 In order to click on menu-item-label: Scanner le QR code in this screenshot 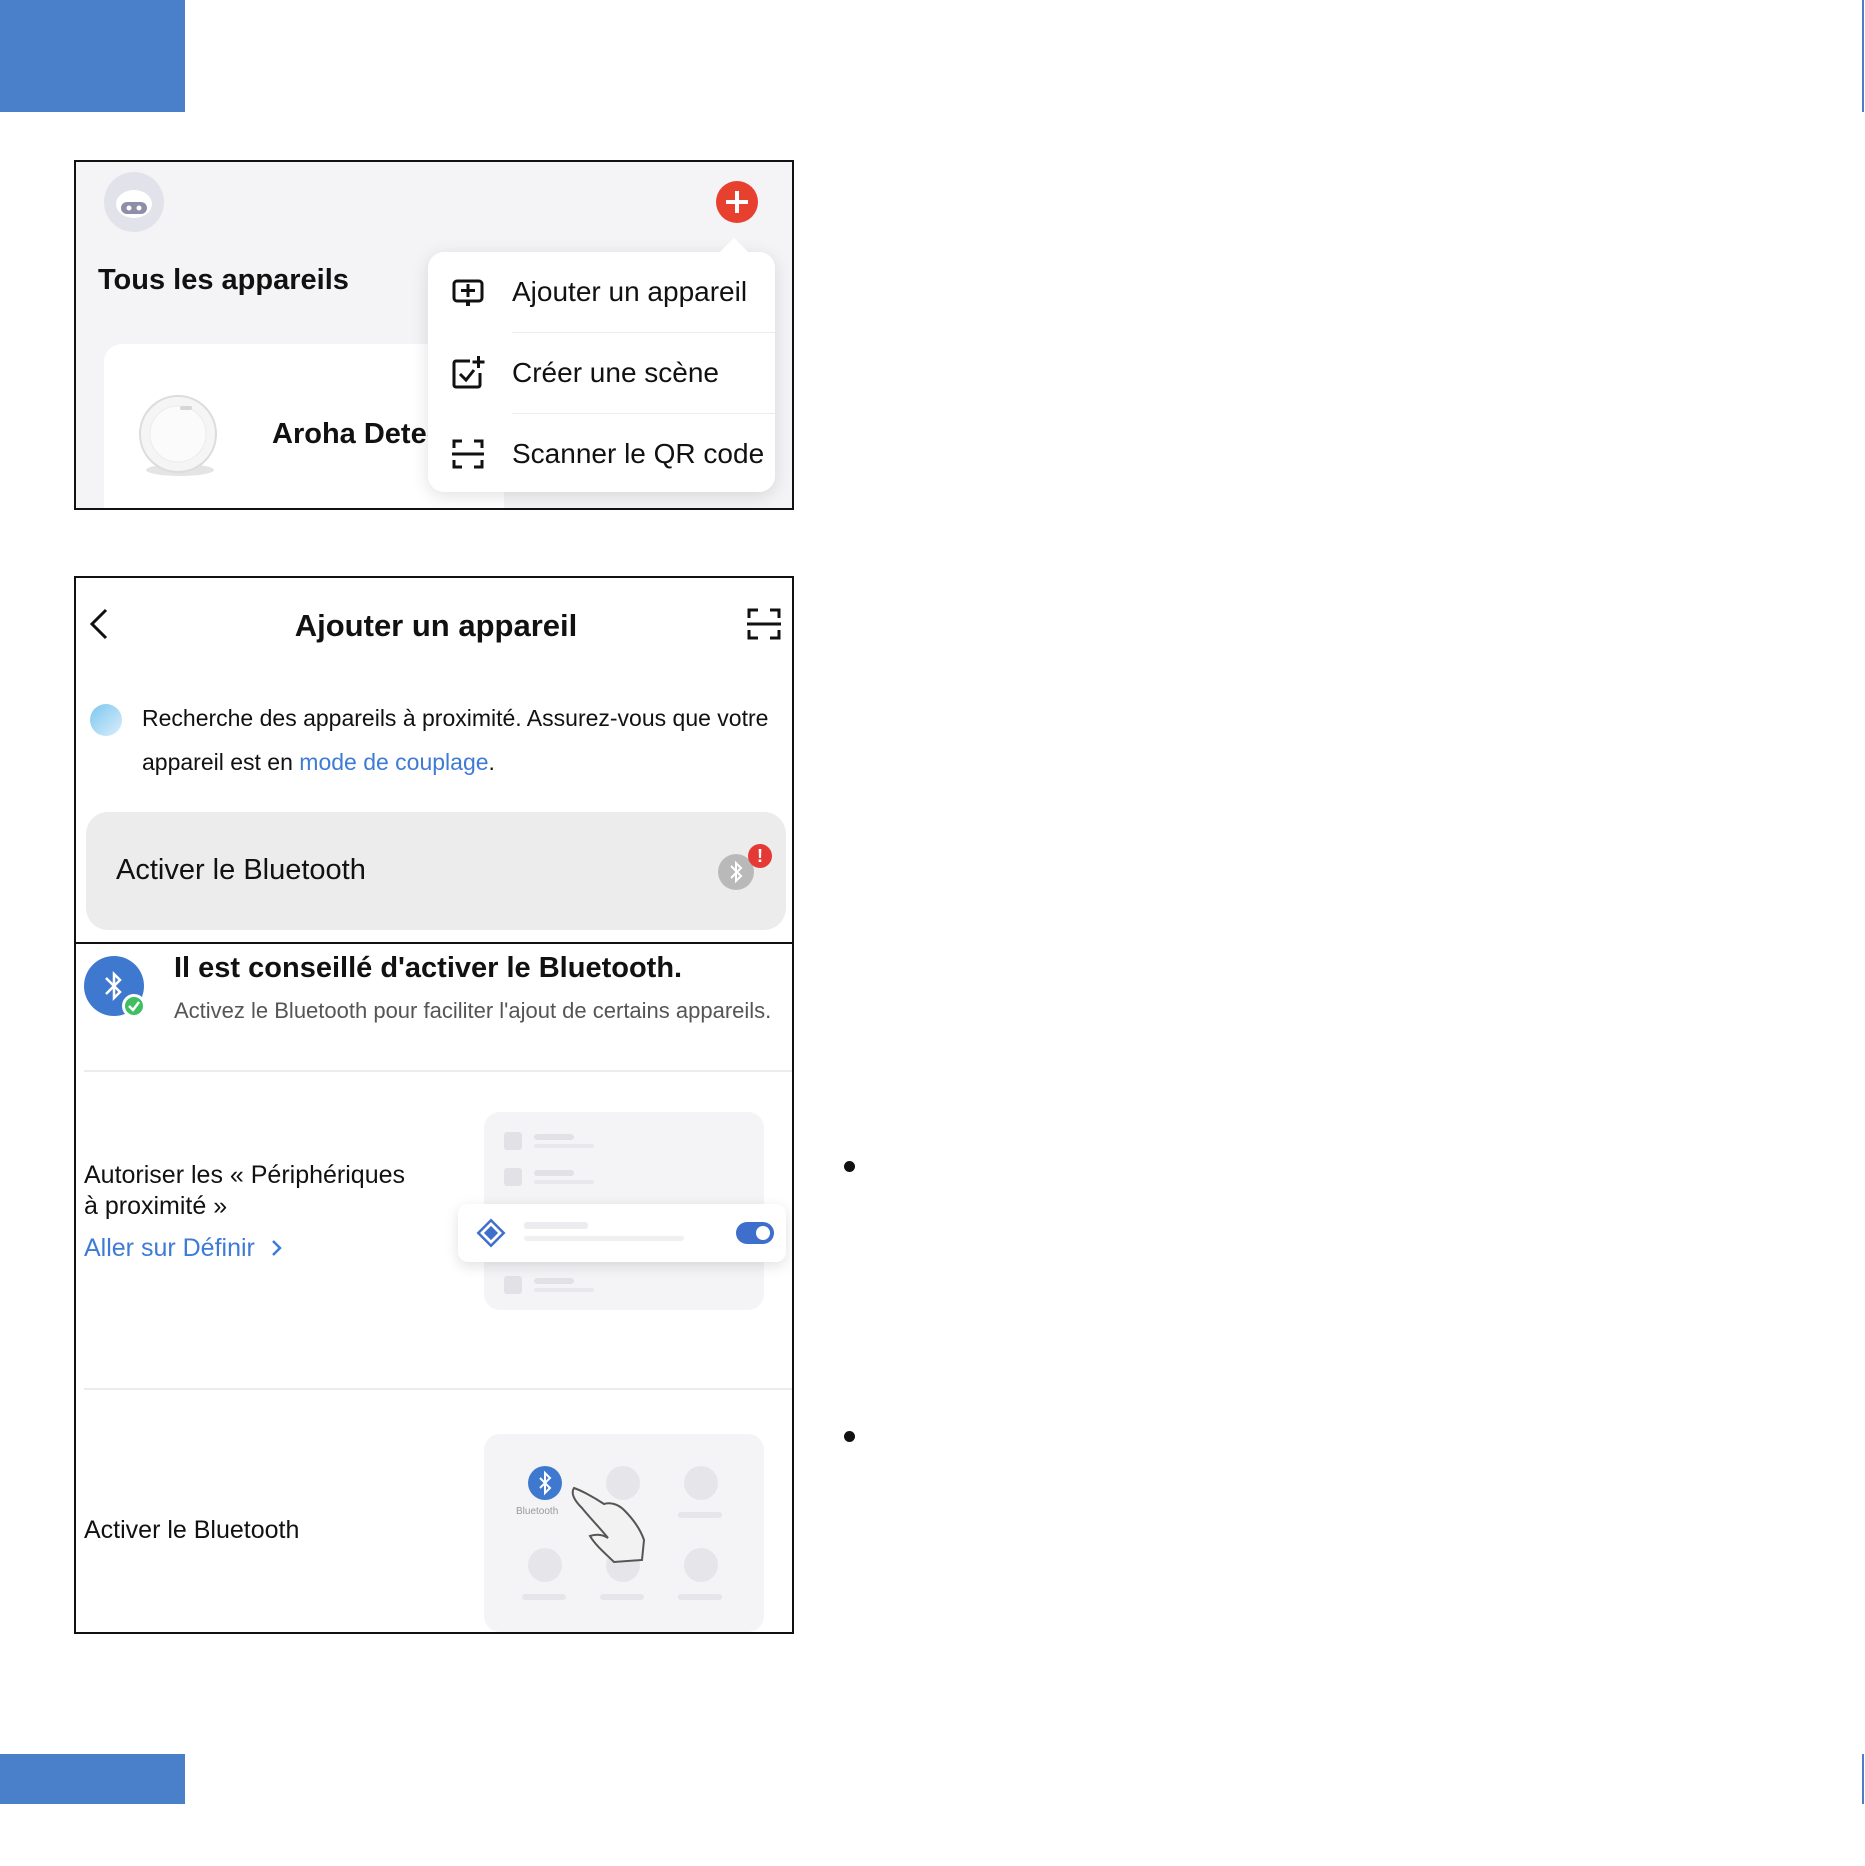, I will do `click(638, 453)`.